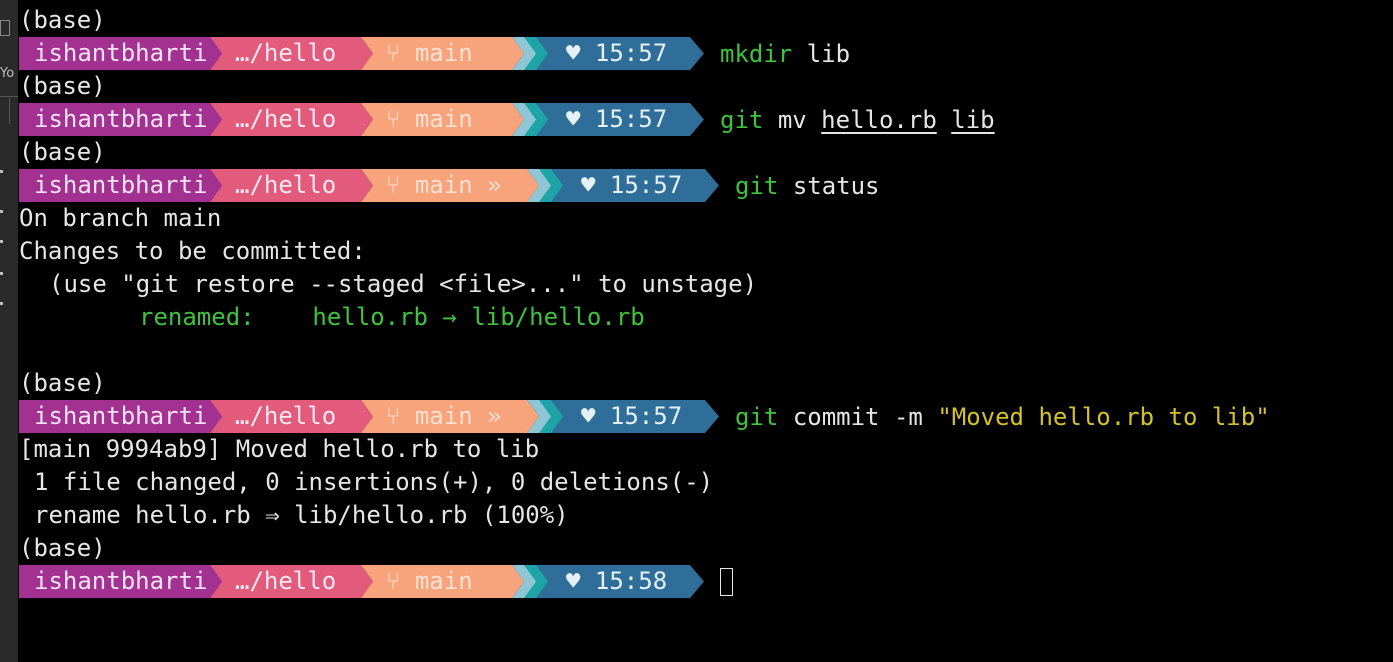  I want to click on output-line: [main 9994ab9] Moved hello.rb to lib, so click(279, 449).